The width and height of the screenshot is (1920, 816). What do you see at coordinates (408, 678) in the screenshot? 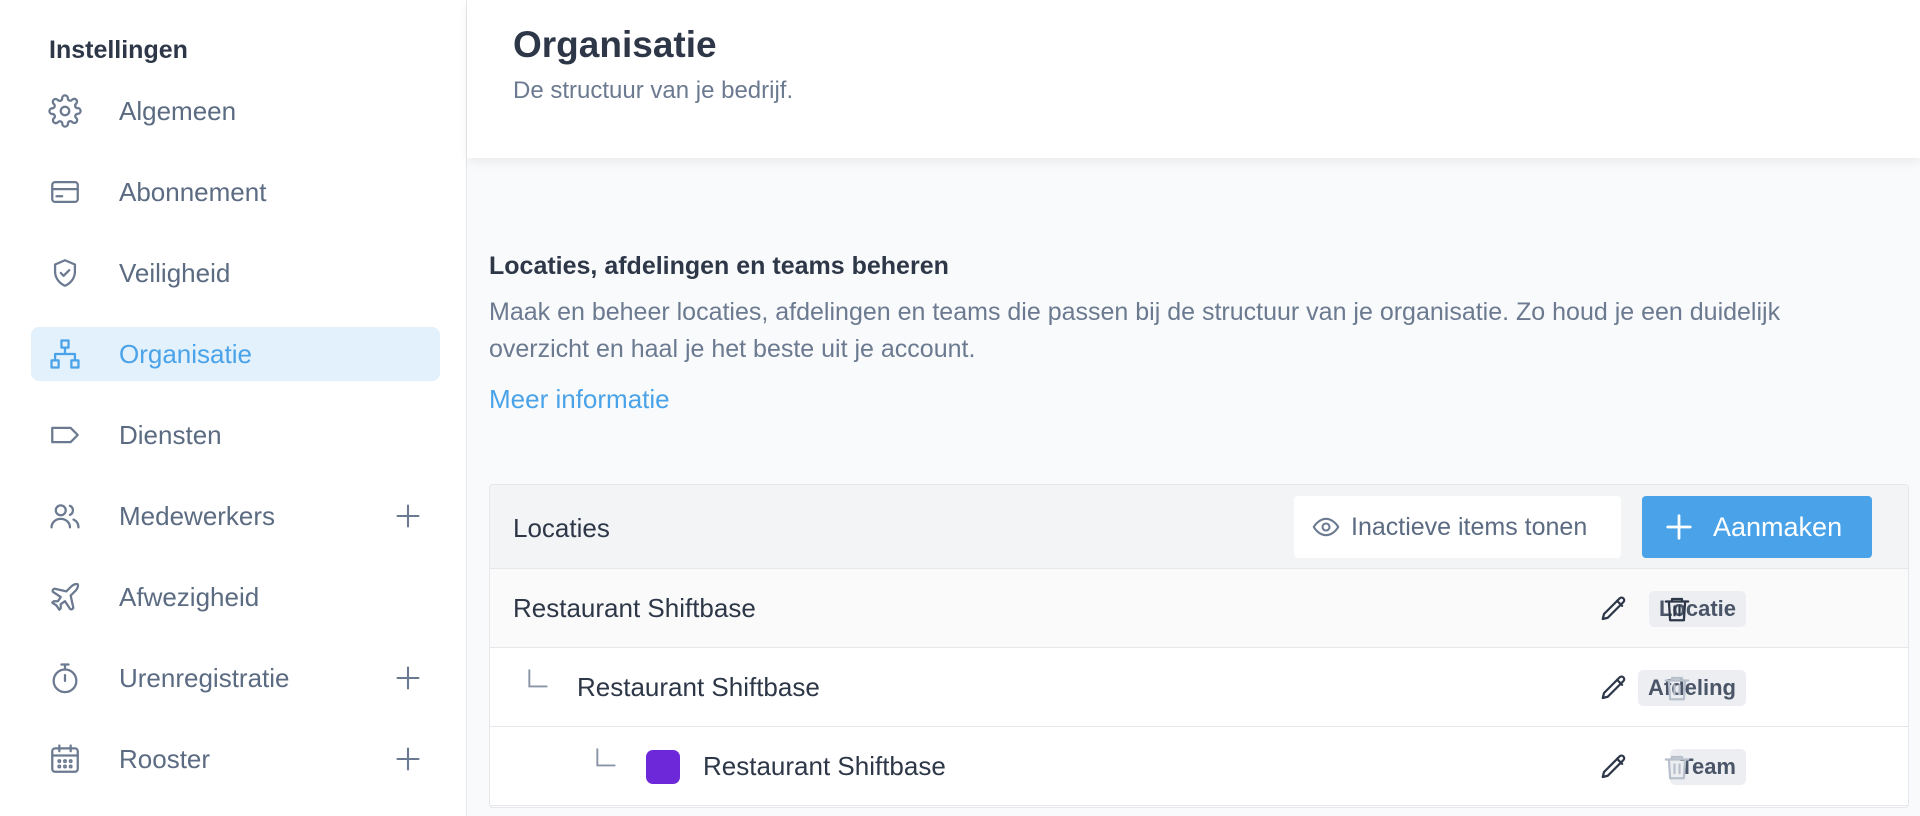
I see `add-urenregistratie-plus-icon` at bounding box center [408, 678].